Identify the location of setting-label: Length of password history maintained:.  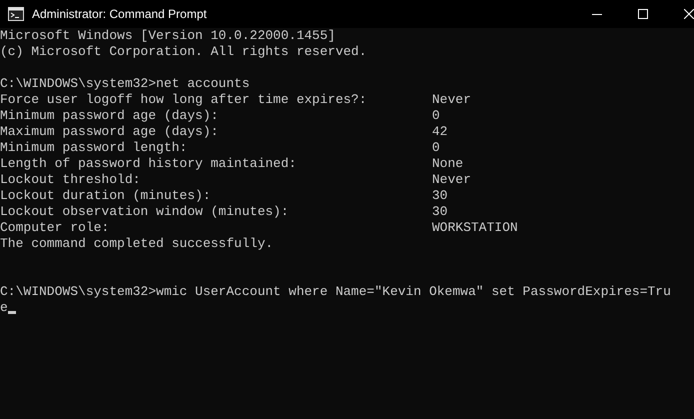
(148, 163).